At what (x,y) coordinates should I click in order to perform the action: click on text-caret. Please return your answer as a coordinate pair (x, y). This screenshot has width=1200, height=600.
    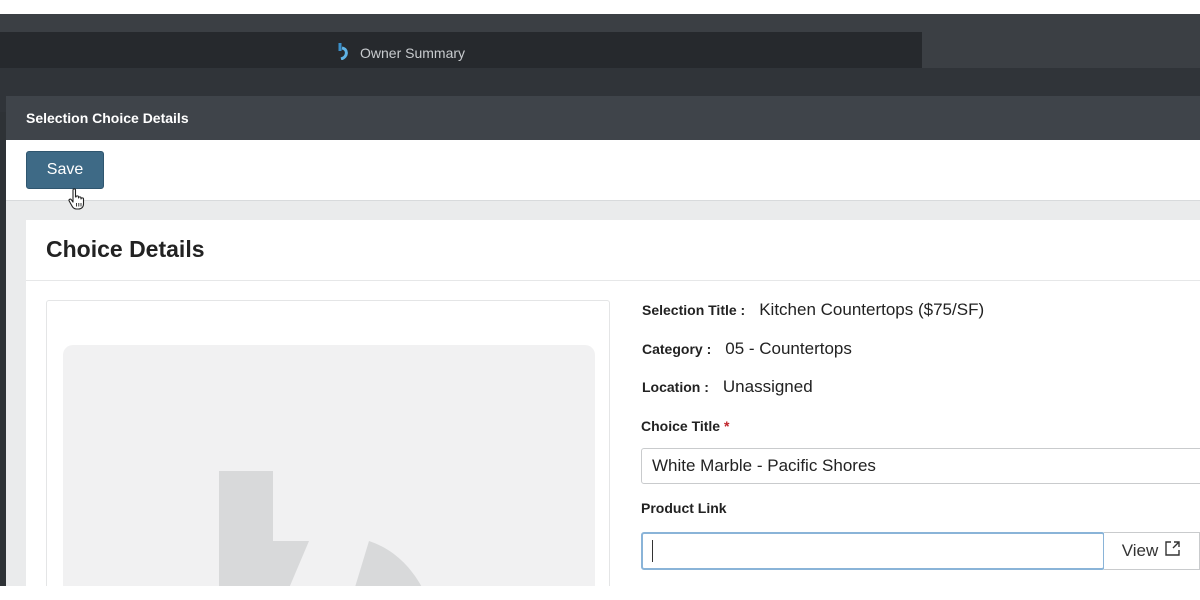
    Looking at the image, I should click on (652, 551).